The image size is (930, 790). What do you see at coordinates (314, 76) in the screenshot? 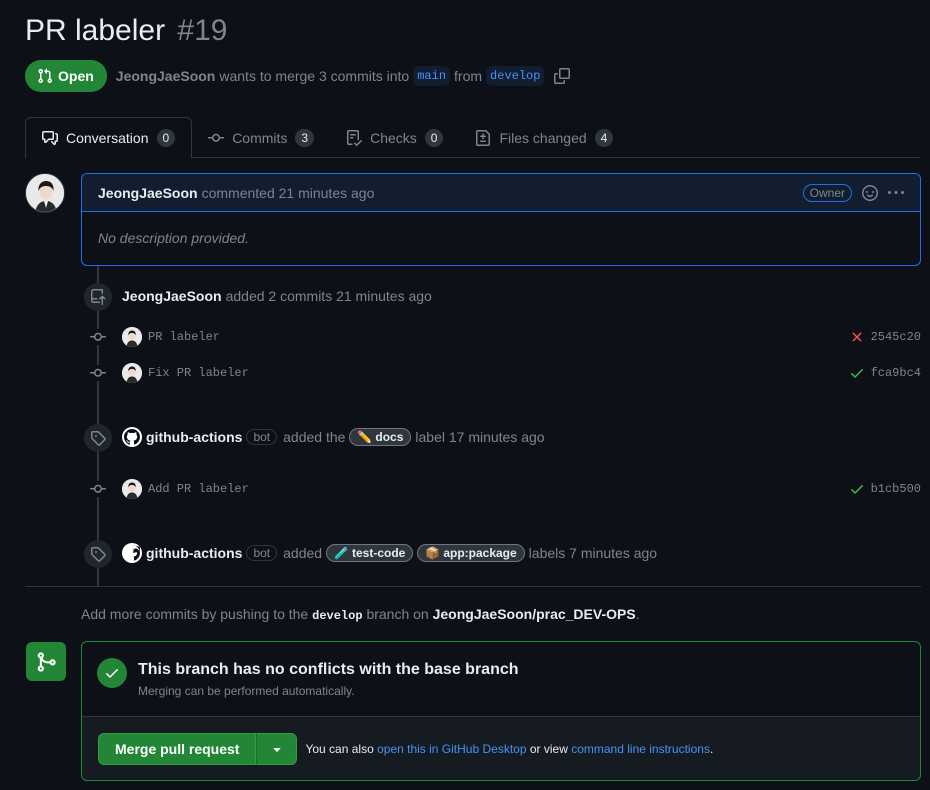
I see `merge-text: wants to merge 3 commits into` at bounding box center [314, 76].